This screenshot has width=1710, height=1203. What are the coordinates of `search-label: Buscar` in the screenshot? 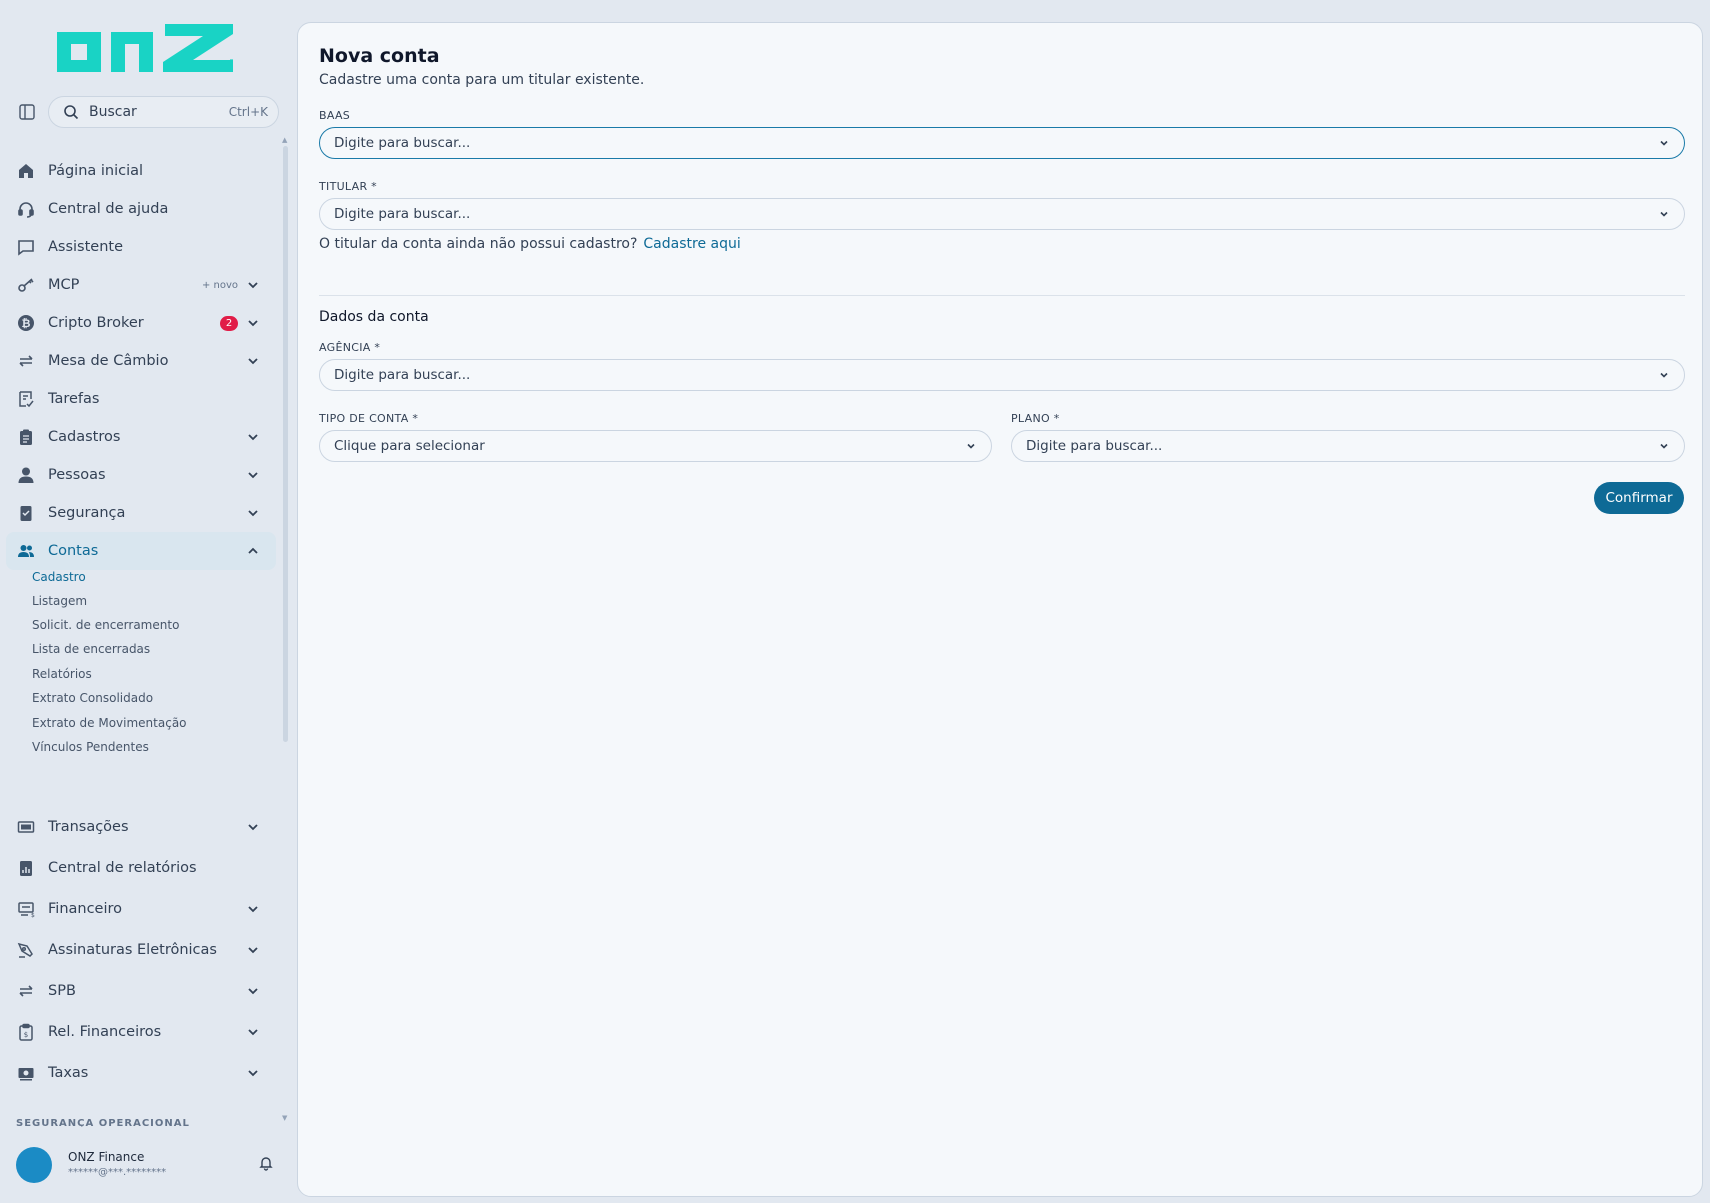 It's located at (113, 112).